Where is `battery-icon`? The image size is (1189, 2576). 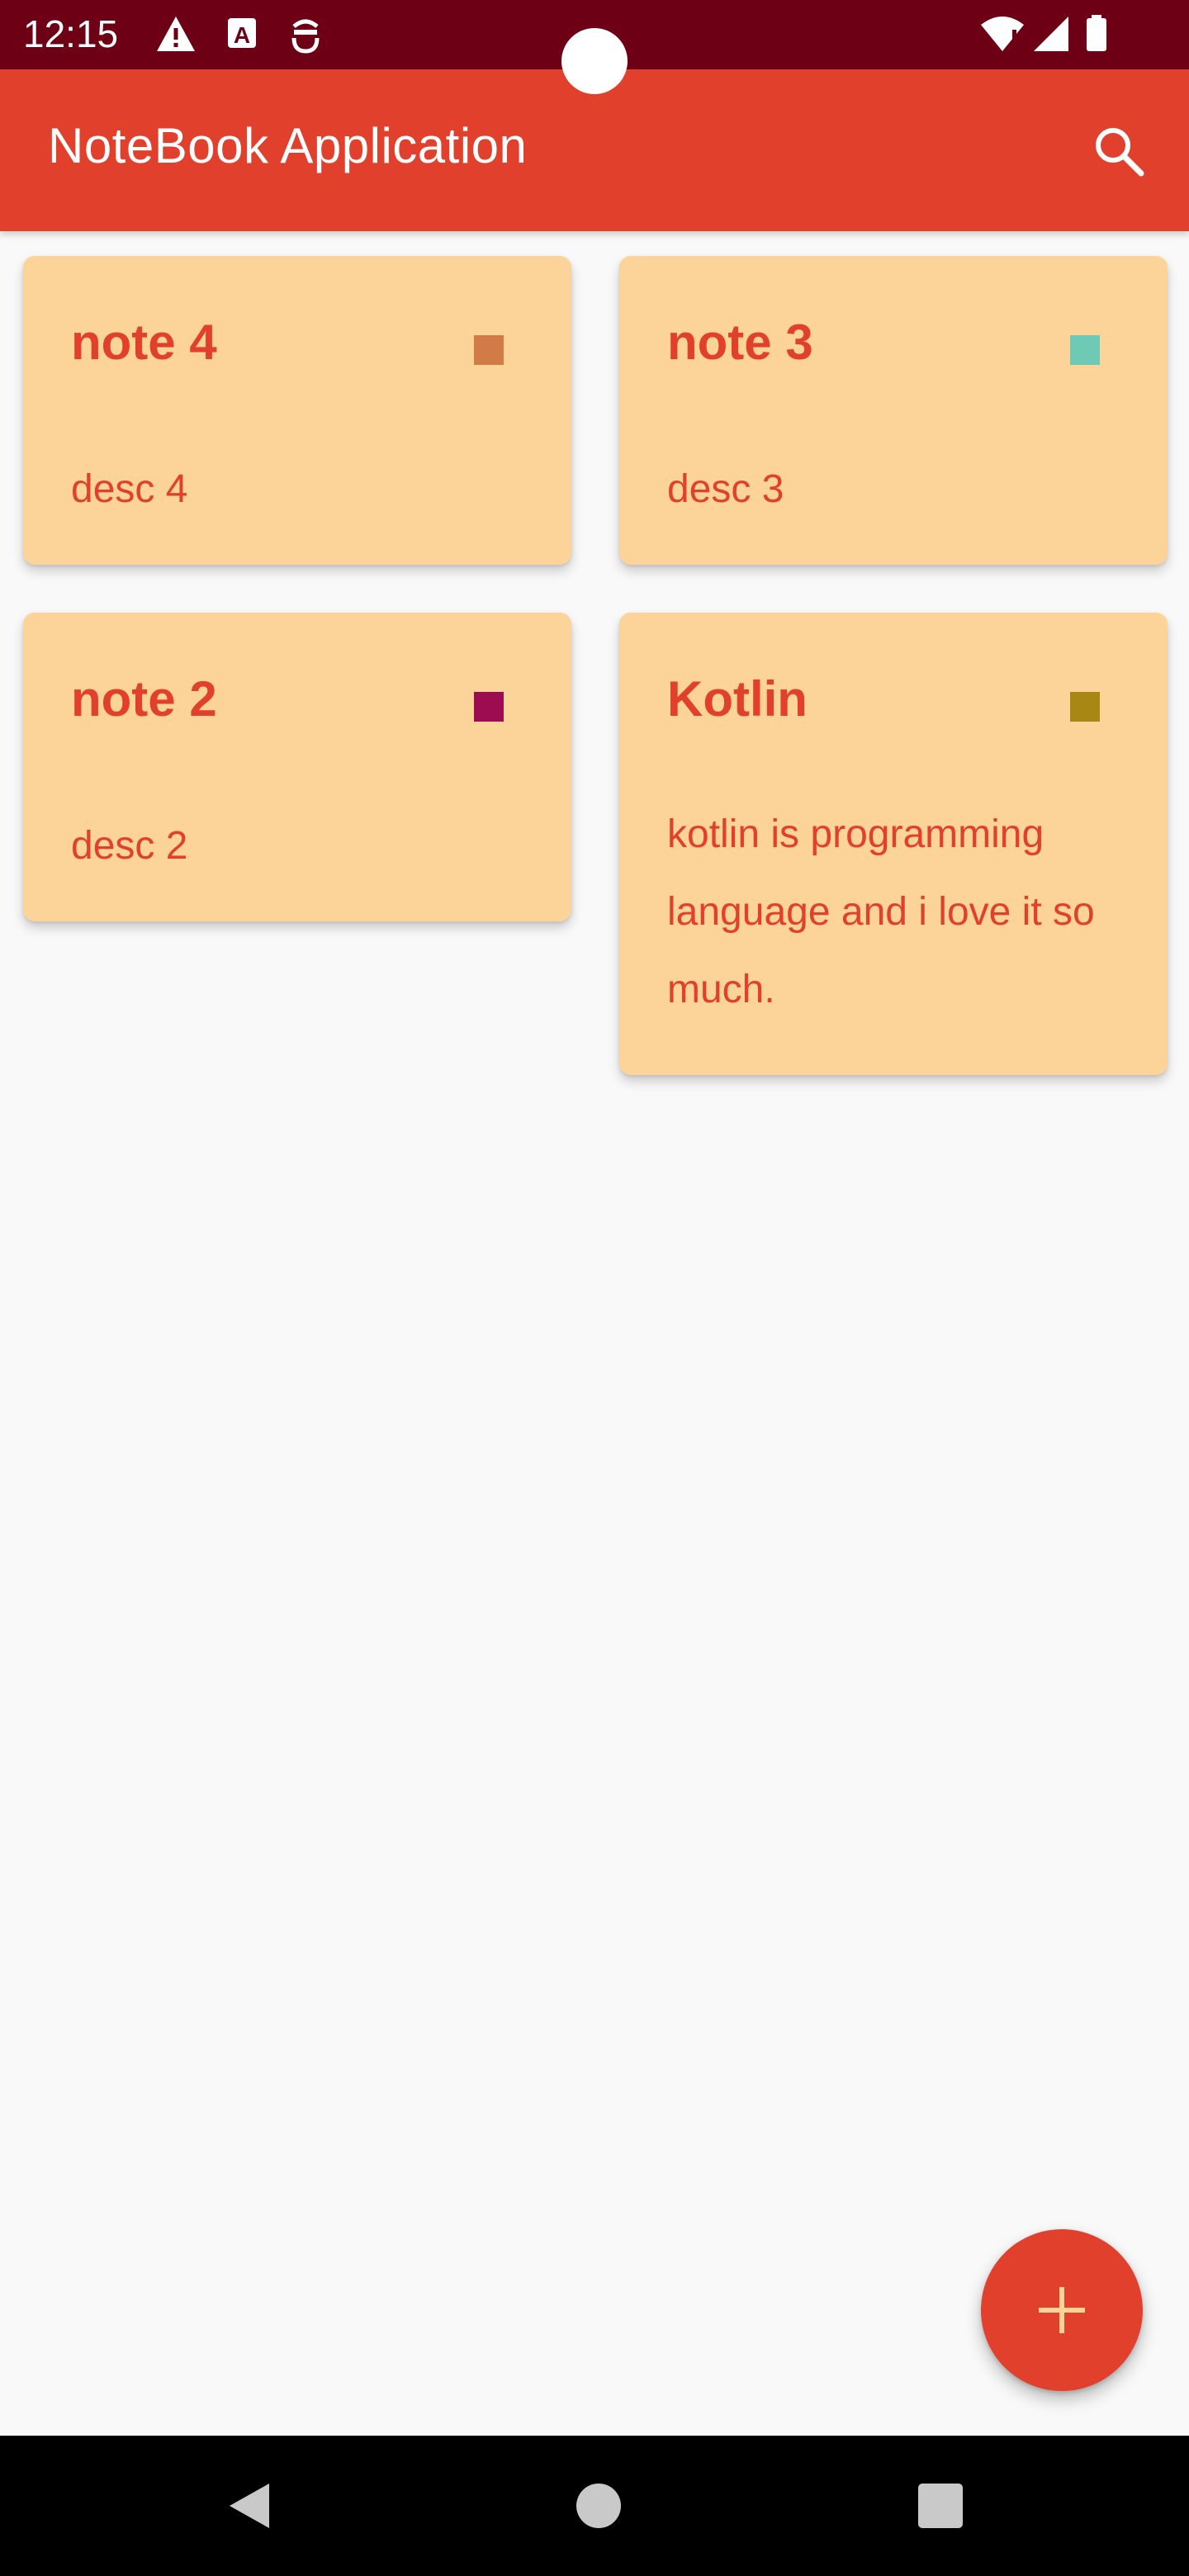
battery-icon is located at coordinates (1096, 35).